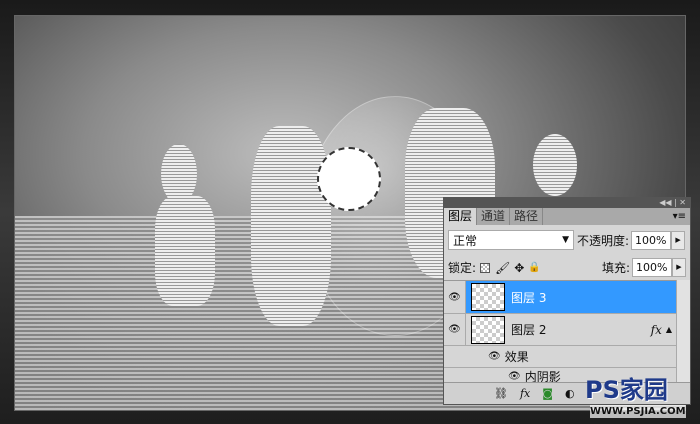 The width and height of the screenshot is (700, 424). Describe the element at coordinates (560, 297) in the screenshot. I see `layer-row-3: 👁 图层 3` at that location.